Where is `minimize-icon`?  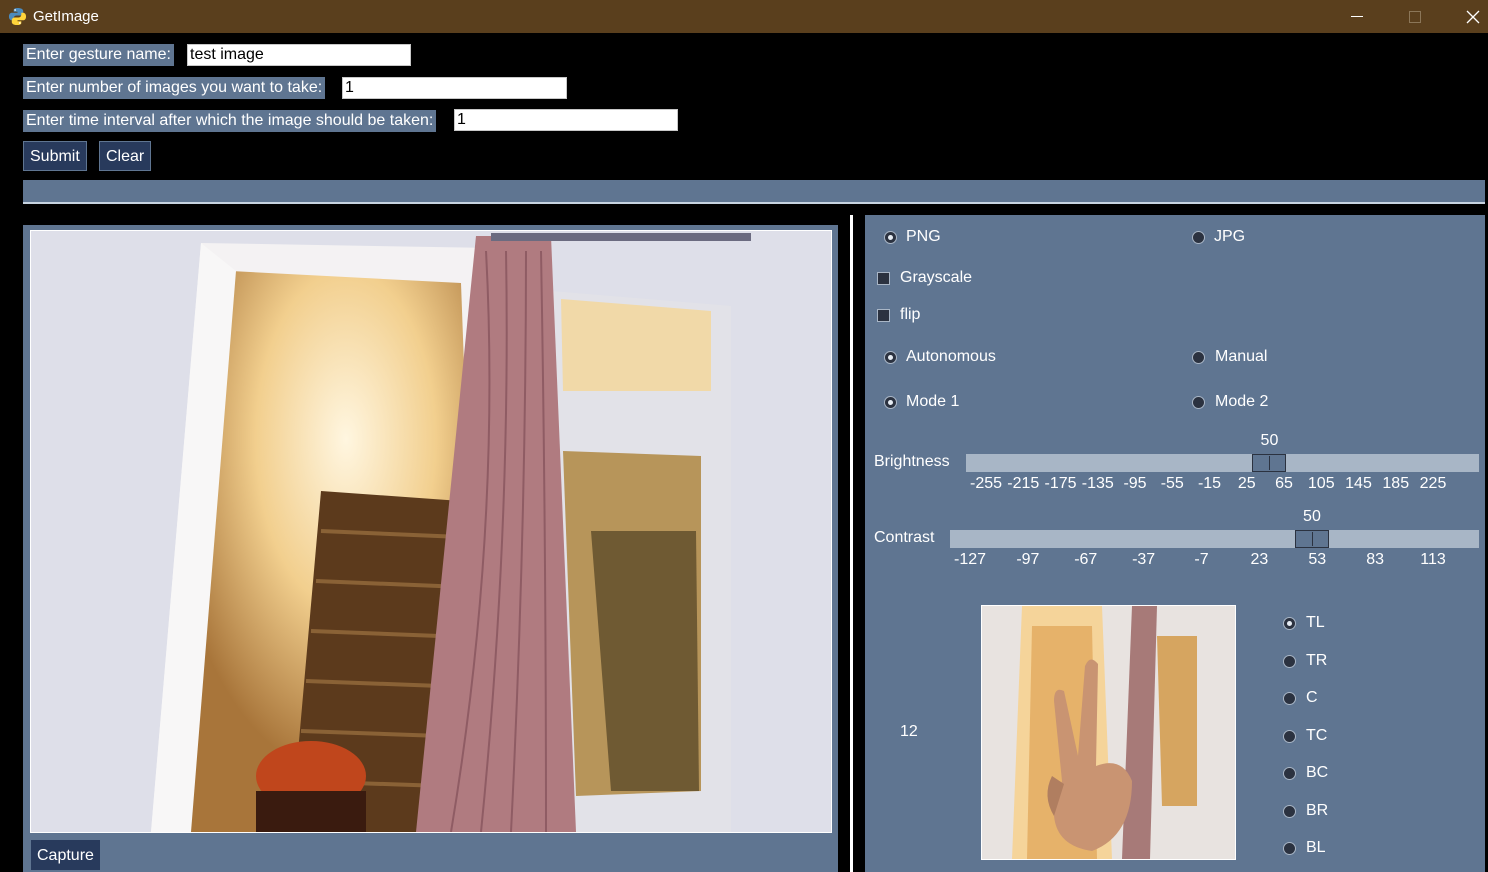 minimize-icon is located at coordinates (1357, 16).